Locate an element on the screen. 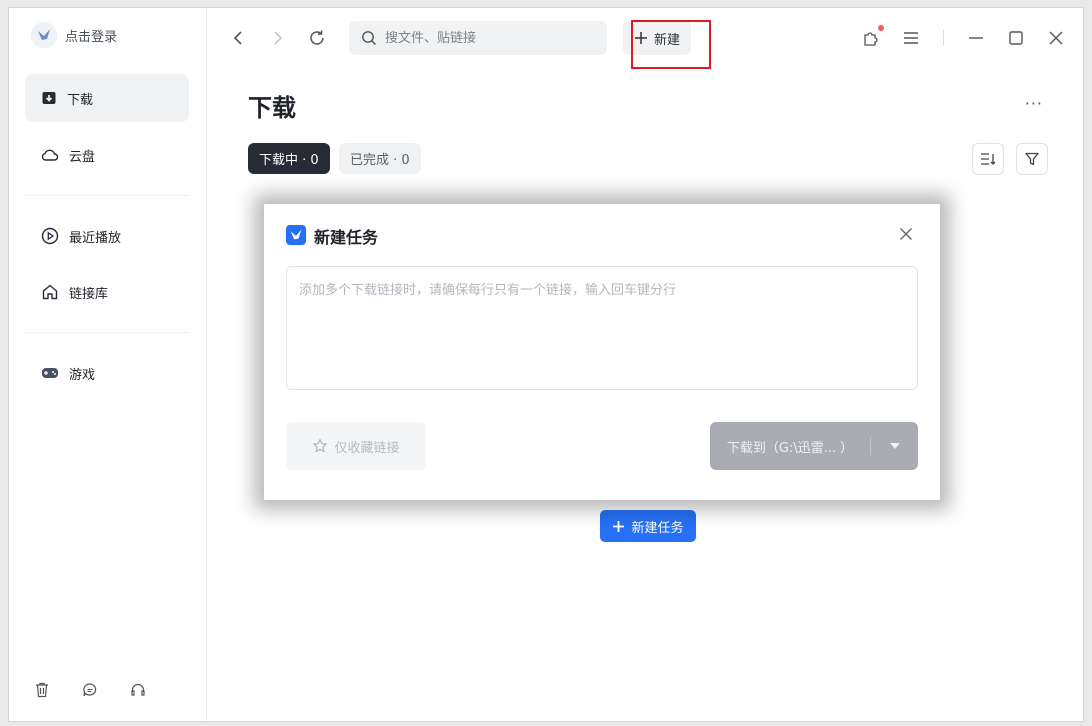 This screenshot has height=726, width=1092. toolbar: 新建 is located at coordinates (645, 38).